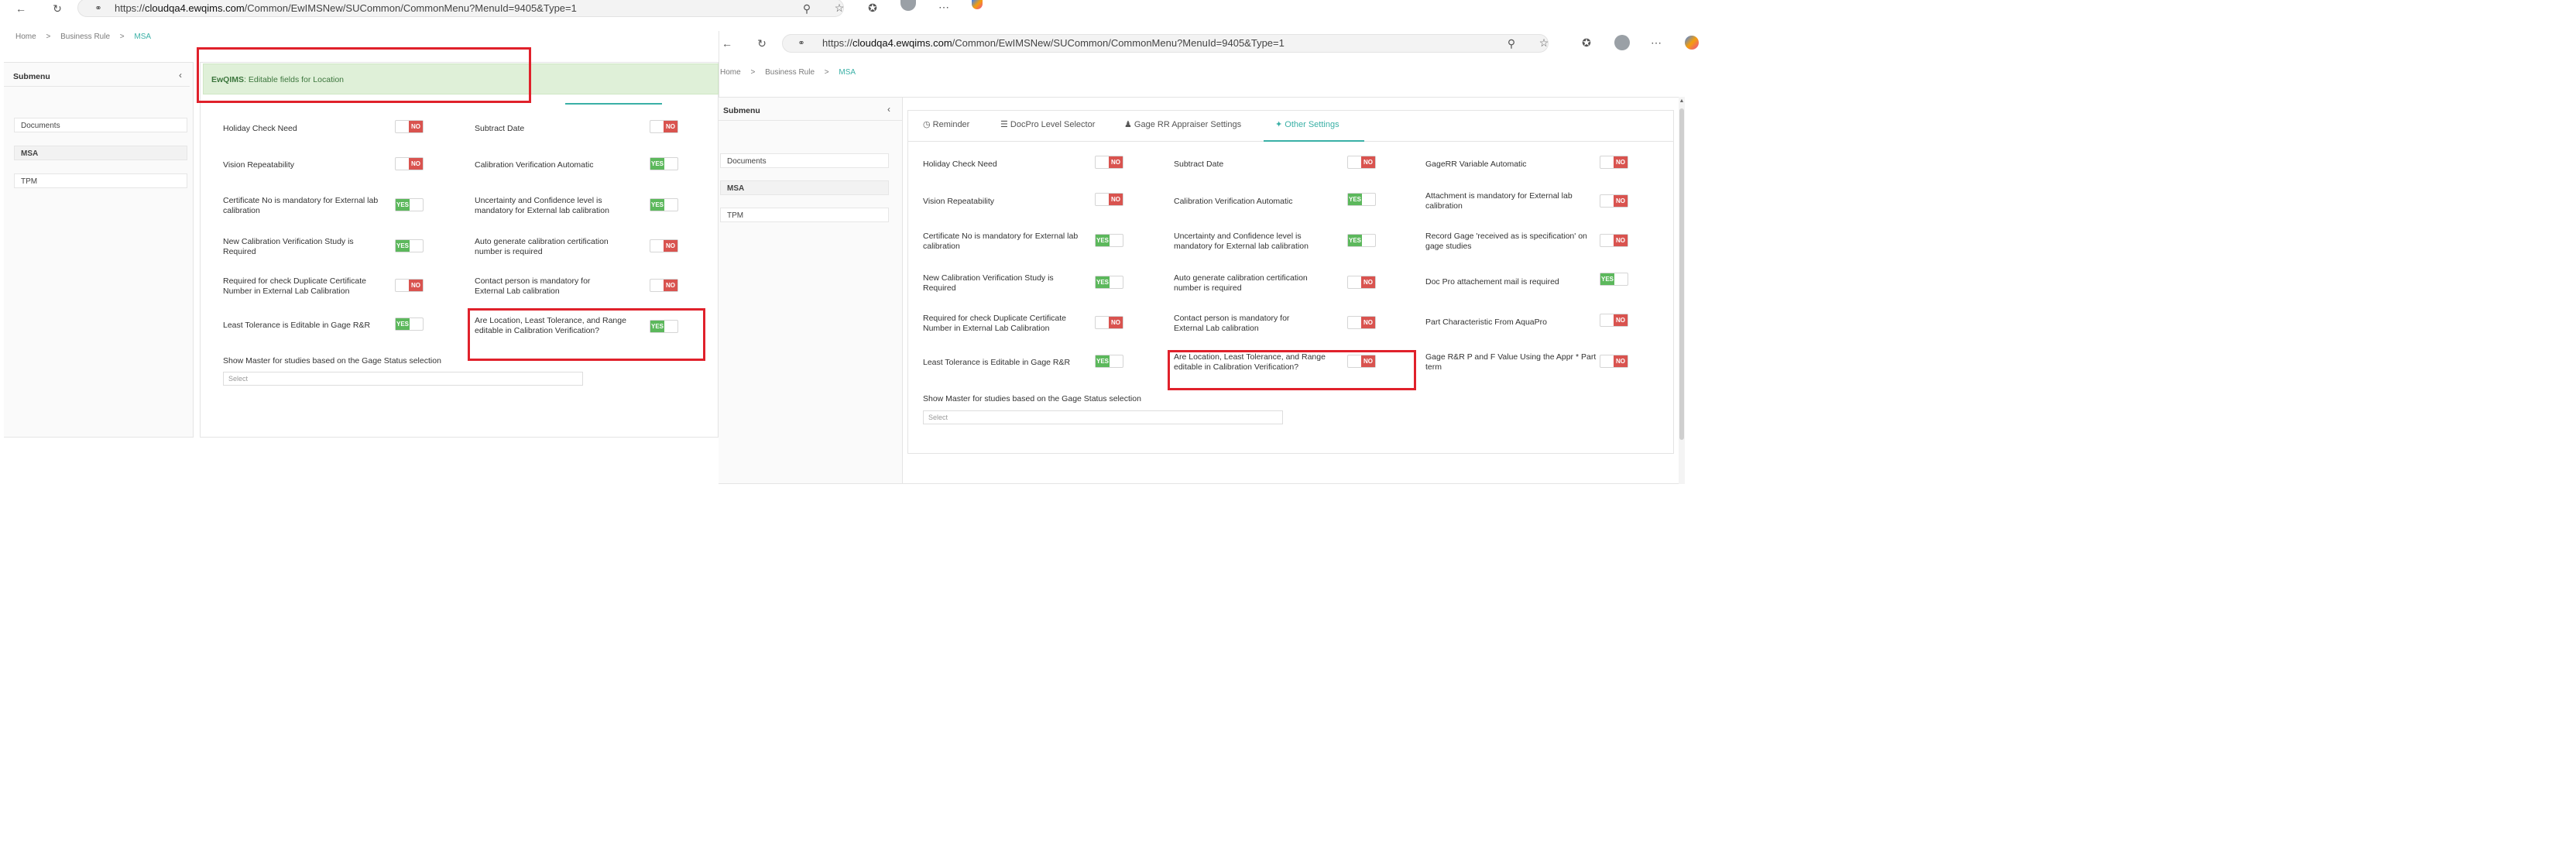  Describe the element at coordinates (364, 75) in the screenshot. I see `highlight-box-toast` at that location.